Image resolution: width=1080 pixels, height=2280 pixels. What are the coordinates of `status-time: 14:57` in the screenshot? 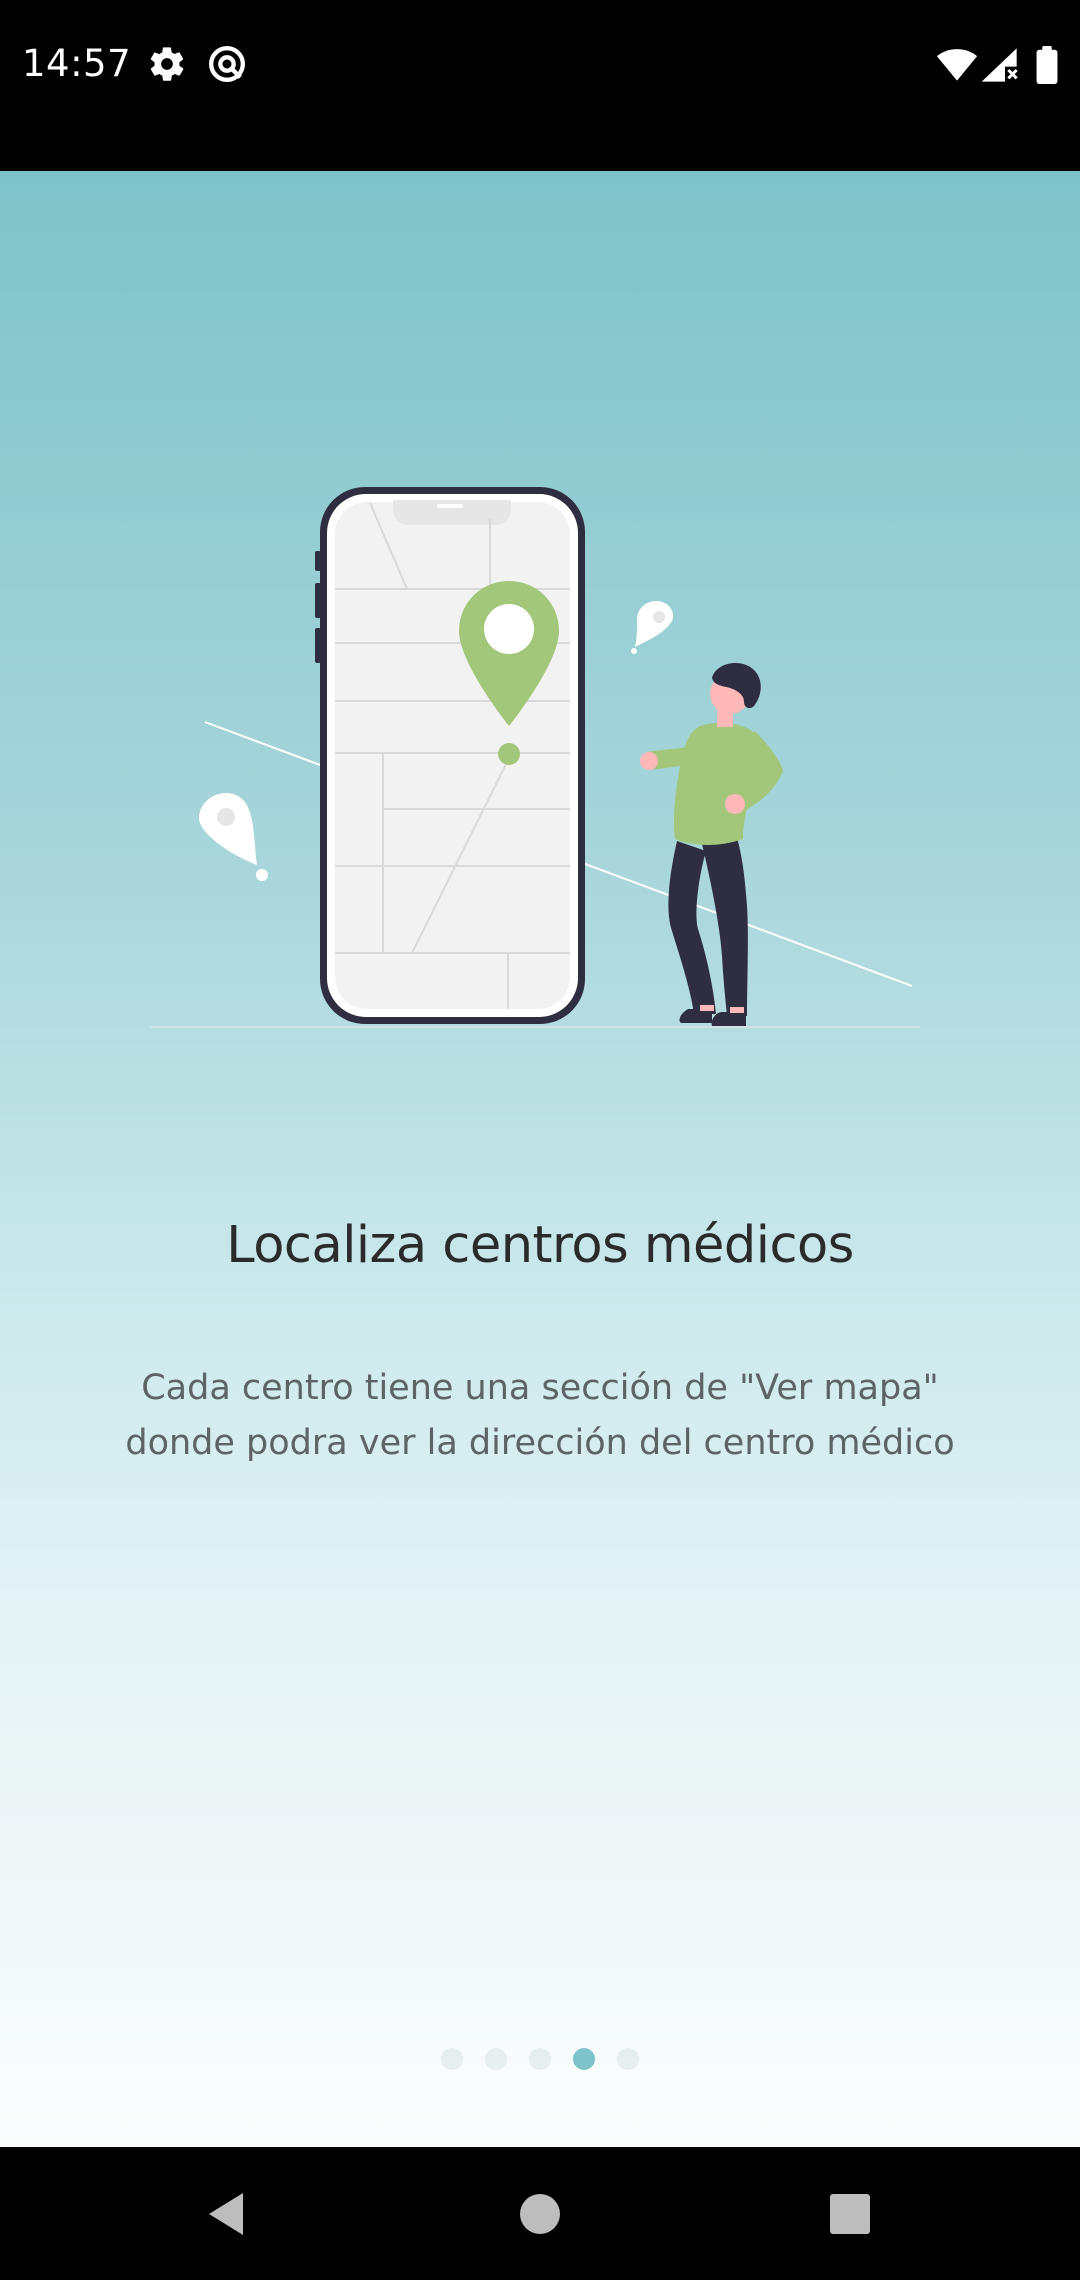 It's located at (77, 63).